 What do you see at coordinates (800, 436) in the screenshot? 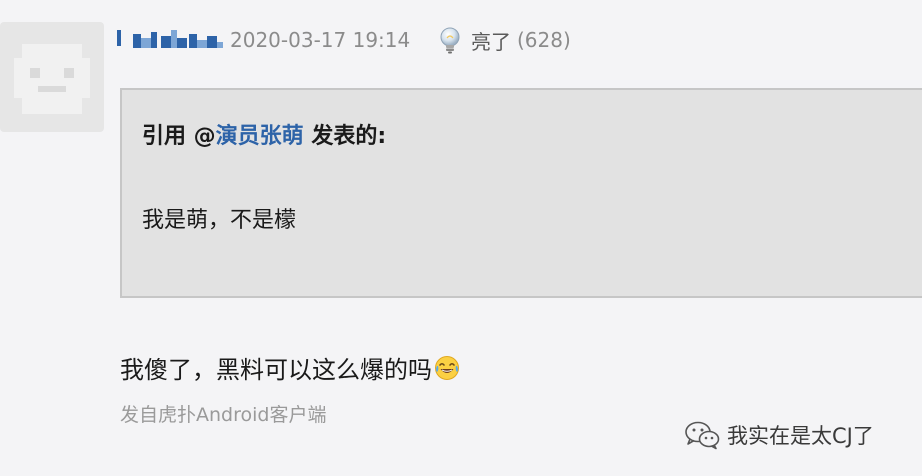
I see `watermark-text: 我实在是太CJ了` at bounding box center [800, 436].